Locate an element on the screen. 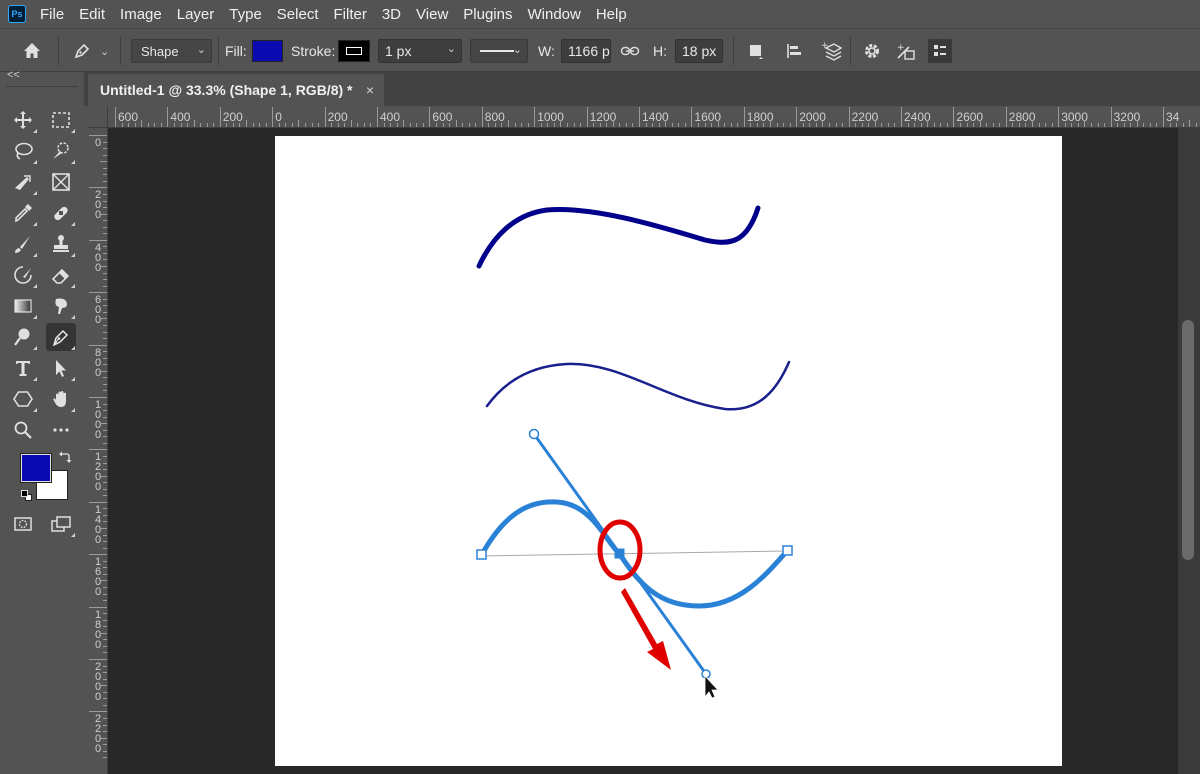  default-colors-icon is located at coordinates (27, 496).